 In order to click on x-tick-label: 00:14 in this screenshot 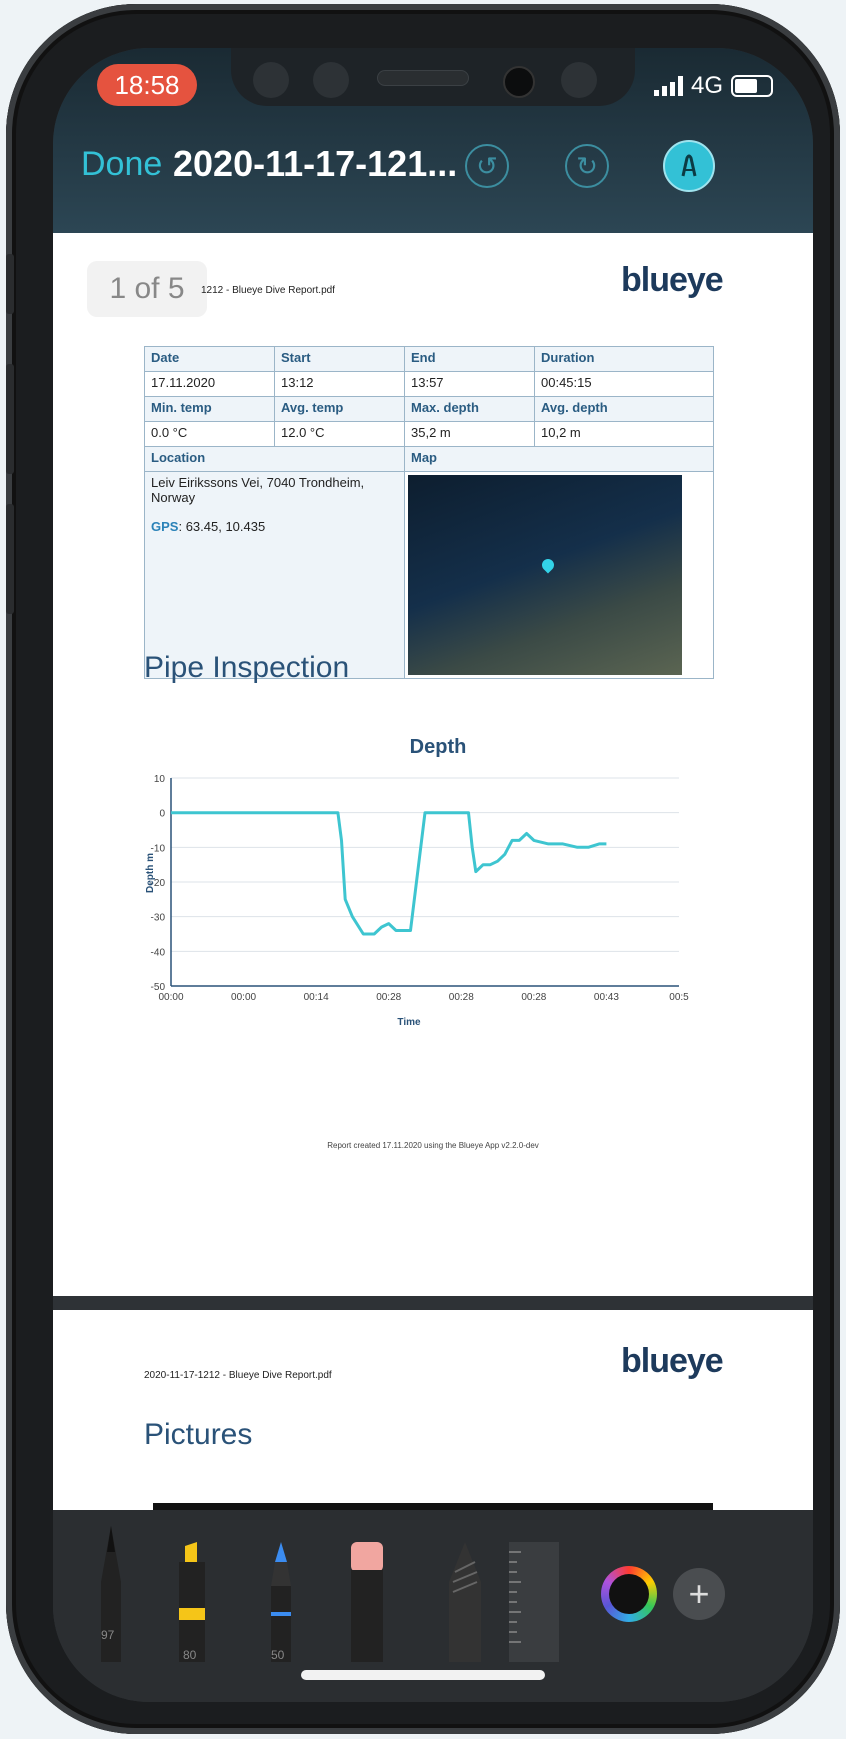, I will do `click(316, 997)`.